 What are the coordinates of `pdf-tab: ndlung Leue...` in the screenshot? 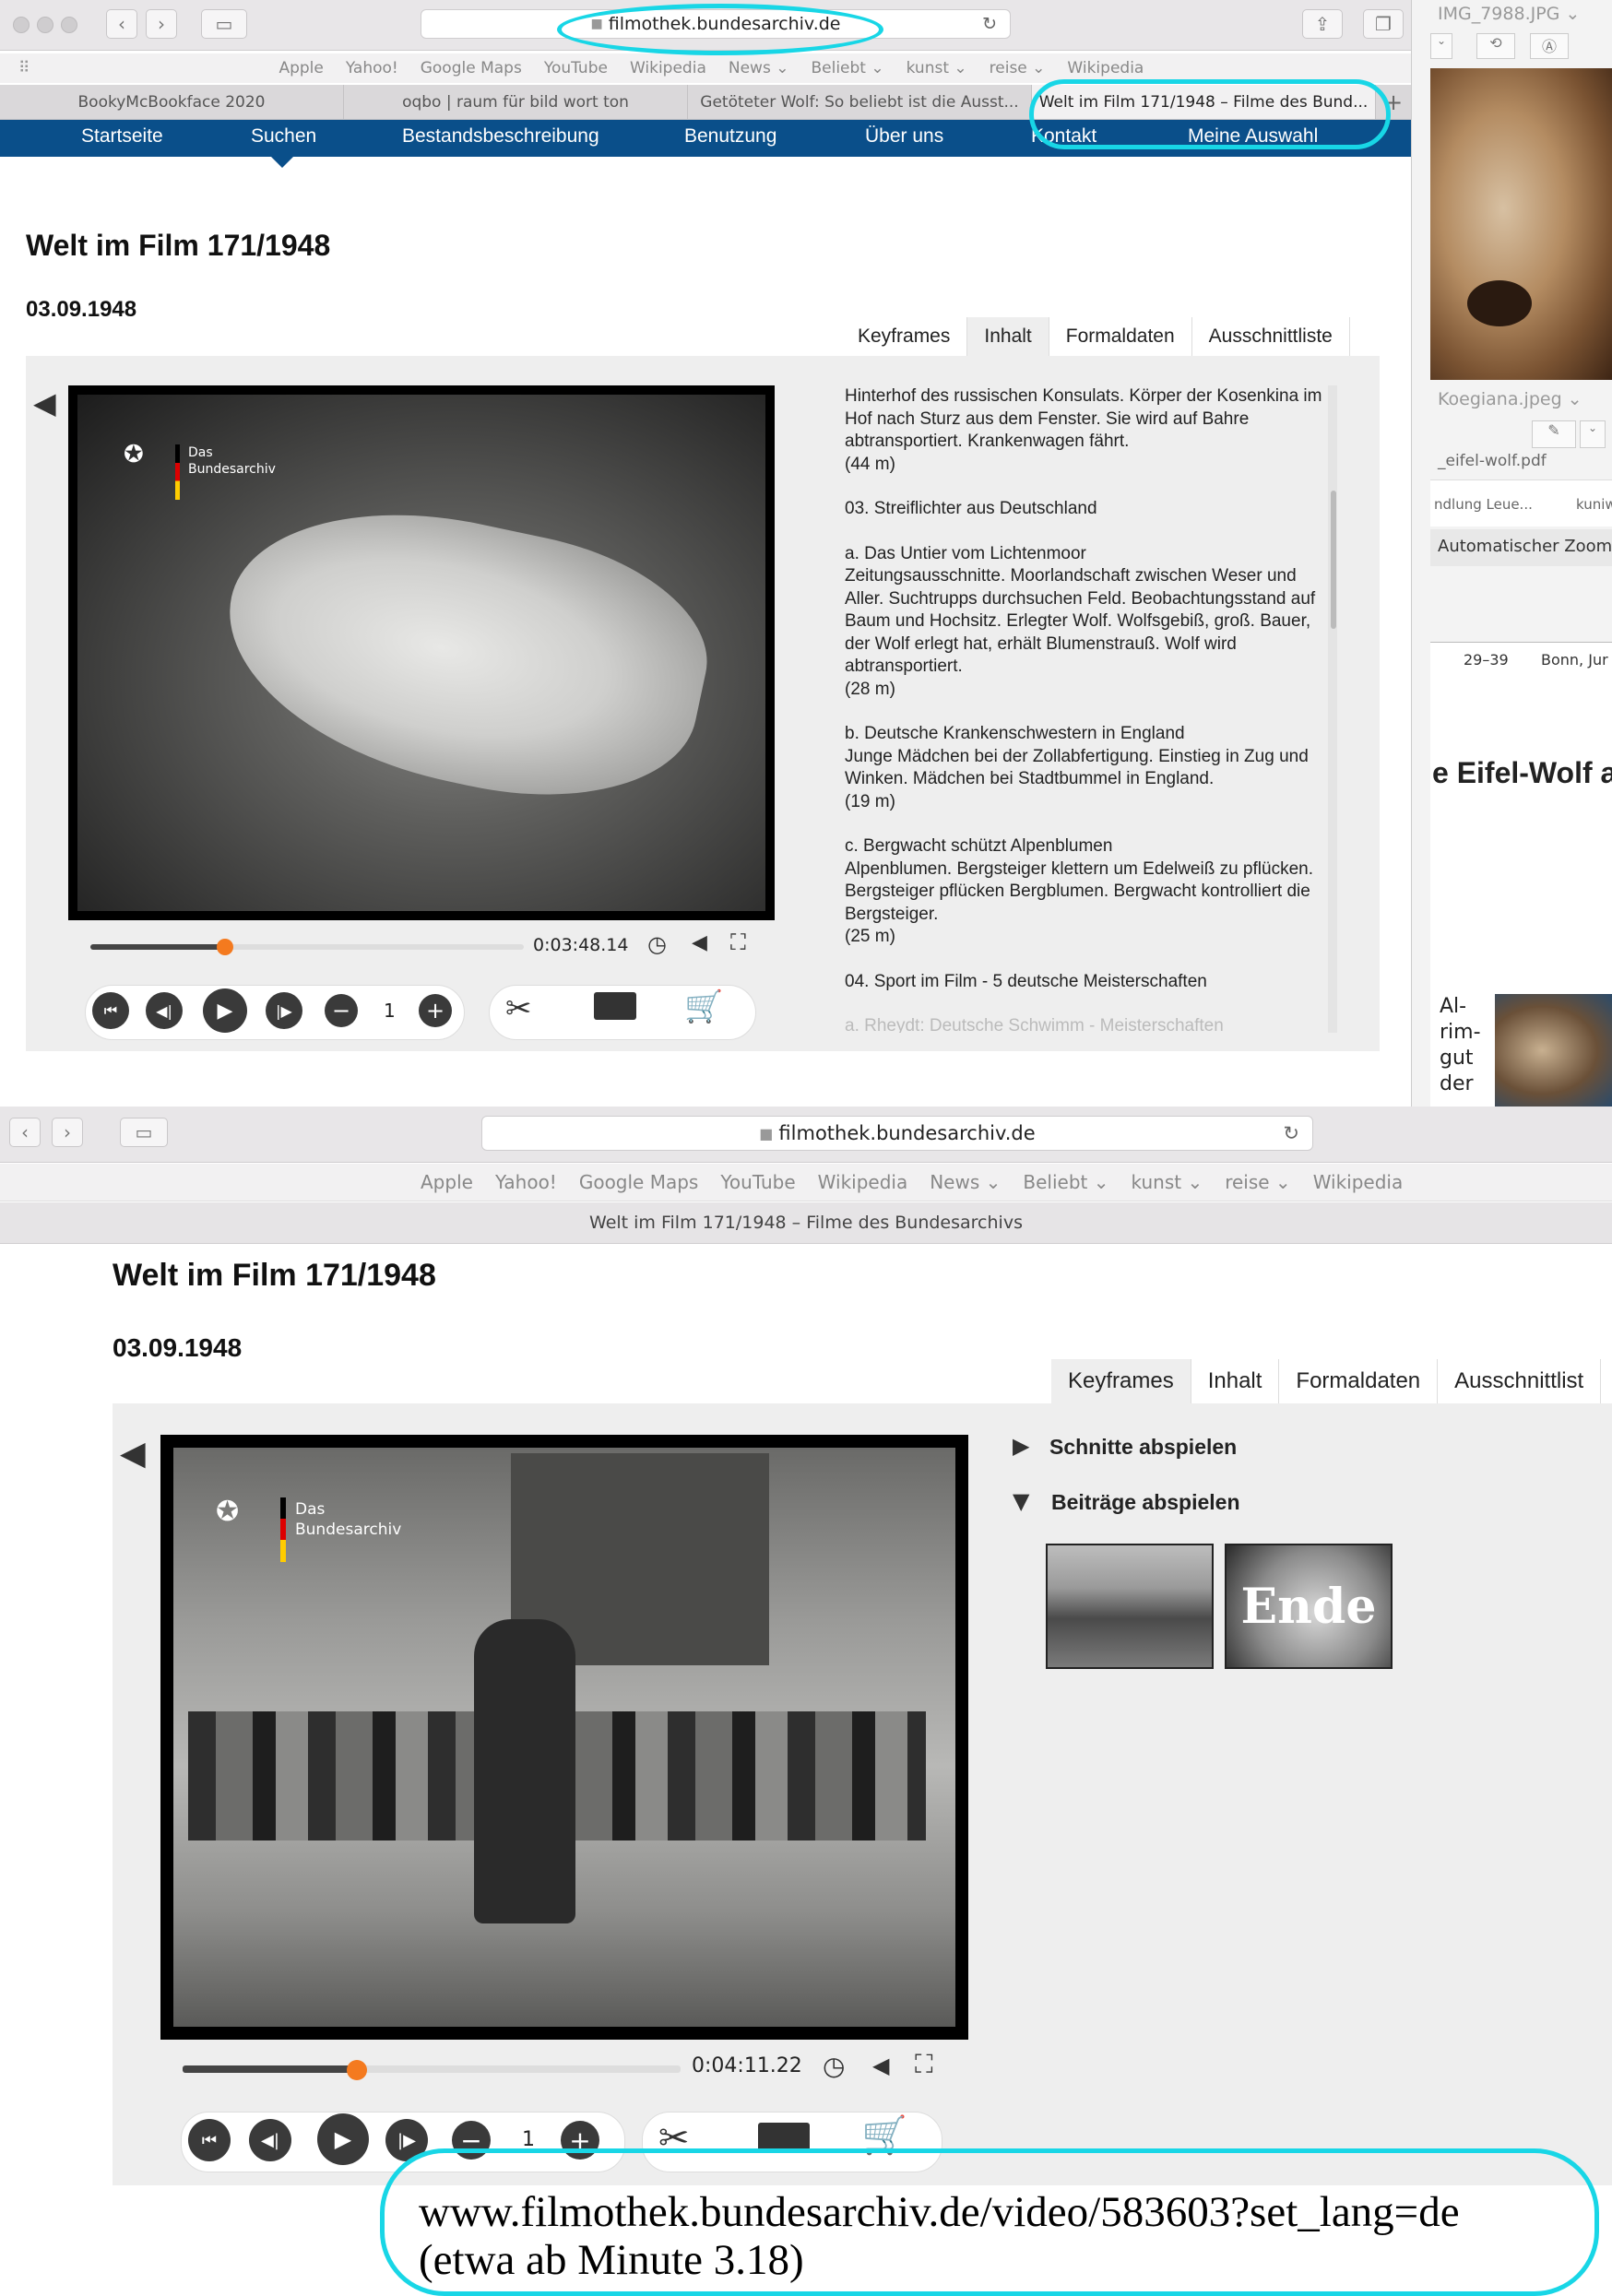 It's located at (1483, 504).